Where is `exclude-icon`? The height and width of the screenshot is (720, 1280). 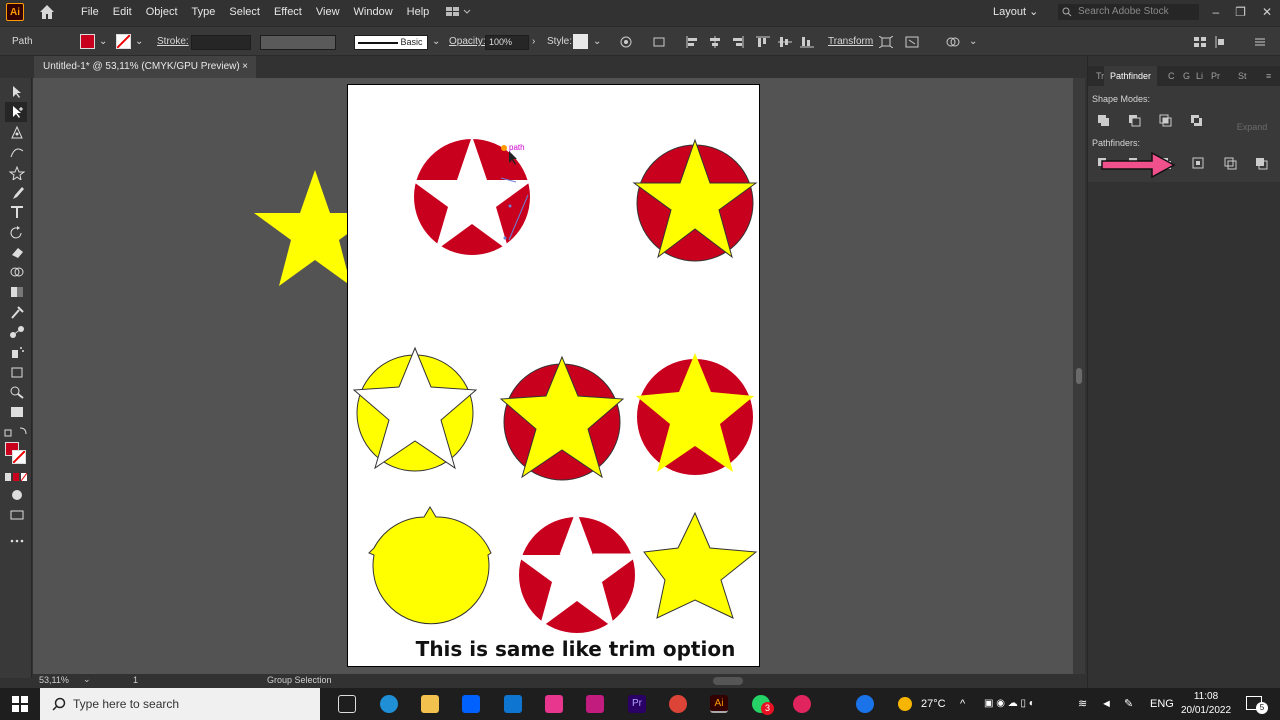 exclude-icon is located at coordinates (1196, 120).